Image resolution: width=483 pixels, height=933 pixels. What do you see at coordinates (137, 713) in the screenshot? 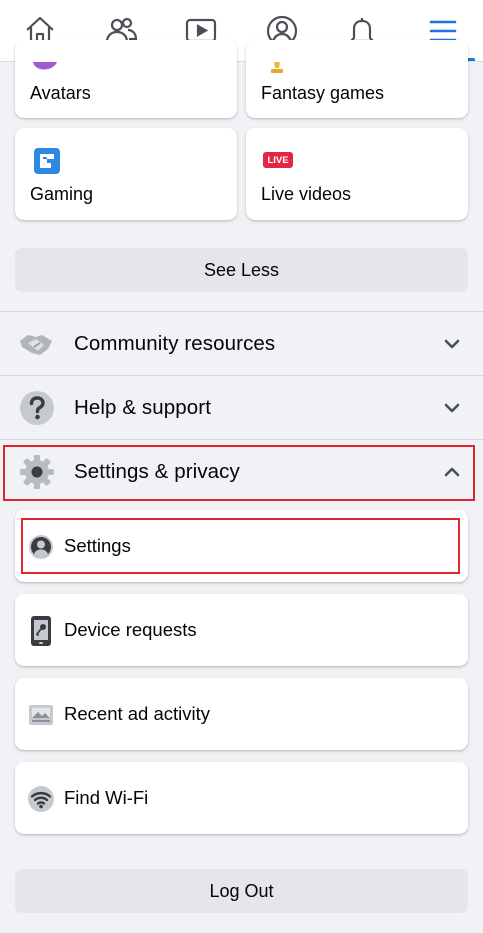
I see `recent-ad-activity-label: Recent ad activity` at bounding box center [137, 713].